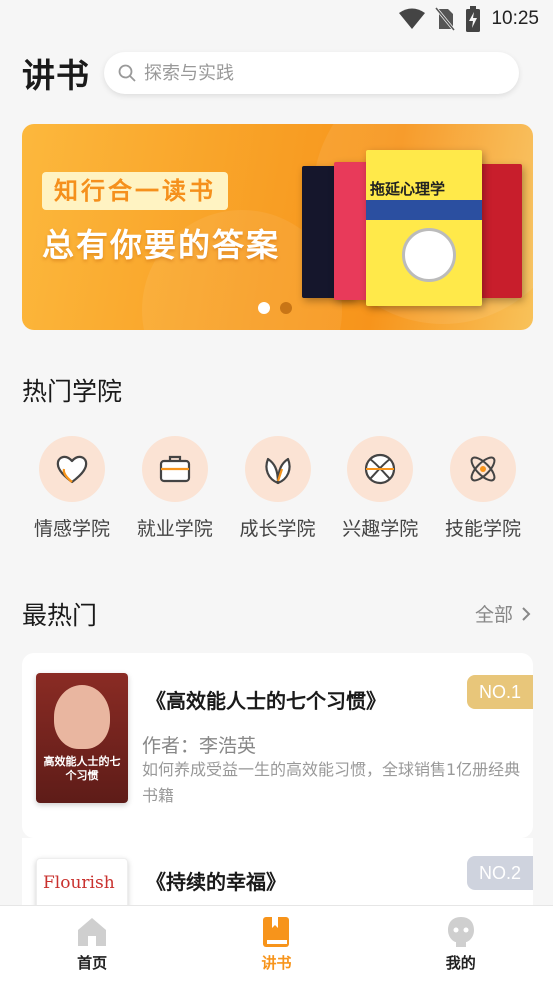 This screenshot has width=553, height=983. Describe the element at coordinates (161, 245) in the screenshot. I see `banner-headline: 总有你要的答案` at that location.